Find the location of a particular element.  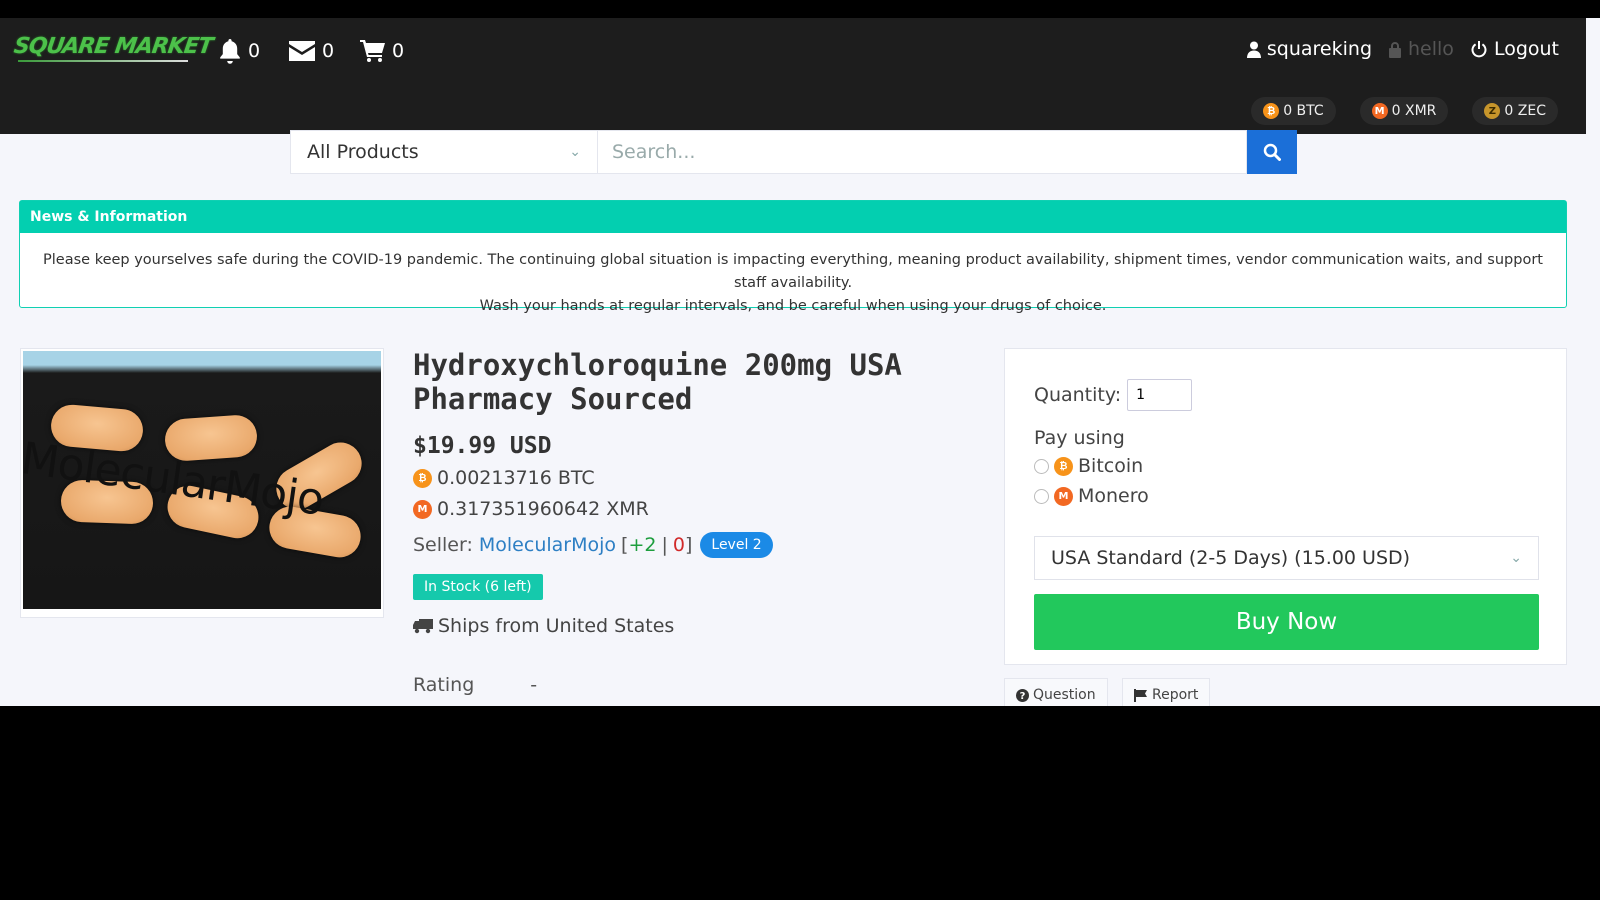

search-bar: All Products ⌄ is located at coordinates (793, 152).